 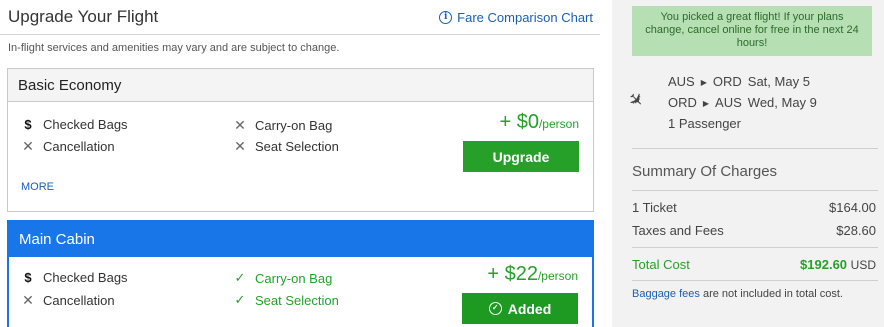 I want to click on total-value: $192.60 USD, so click(x=838, y=264).